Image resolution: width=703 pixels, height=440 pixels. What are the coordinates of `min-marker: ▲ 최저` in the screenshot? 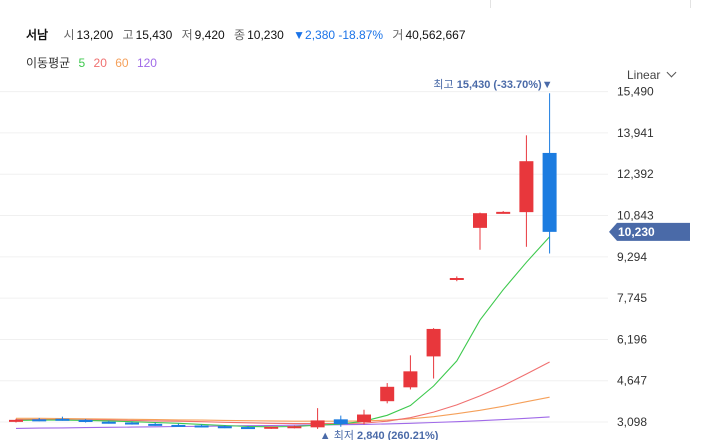 It's located at (338, 434).